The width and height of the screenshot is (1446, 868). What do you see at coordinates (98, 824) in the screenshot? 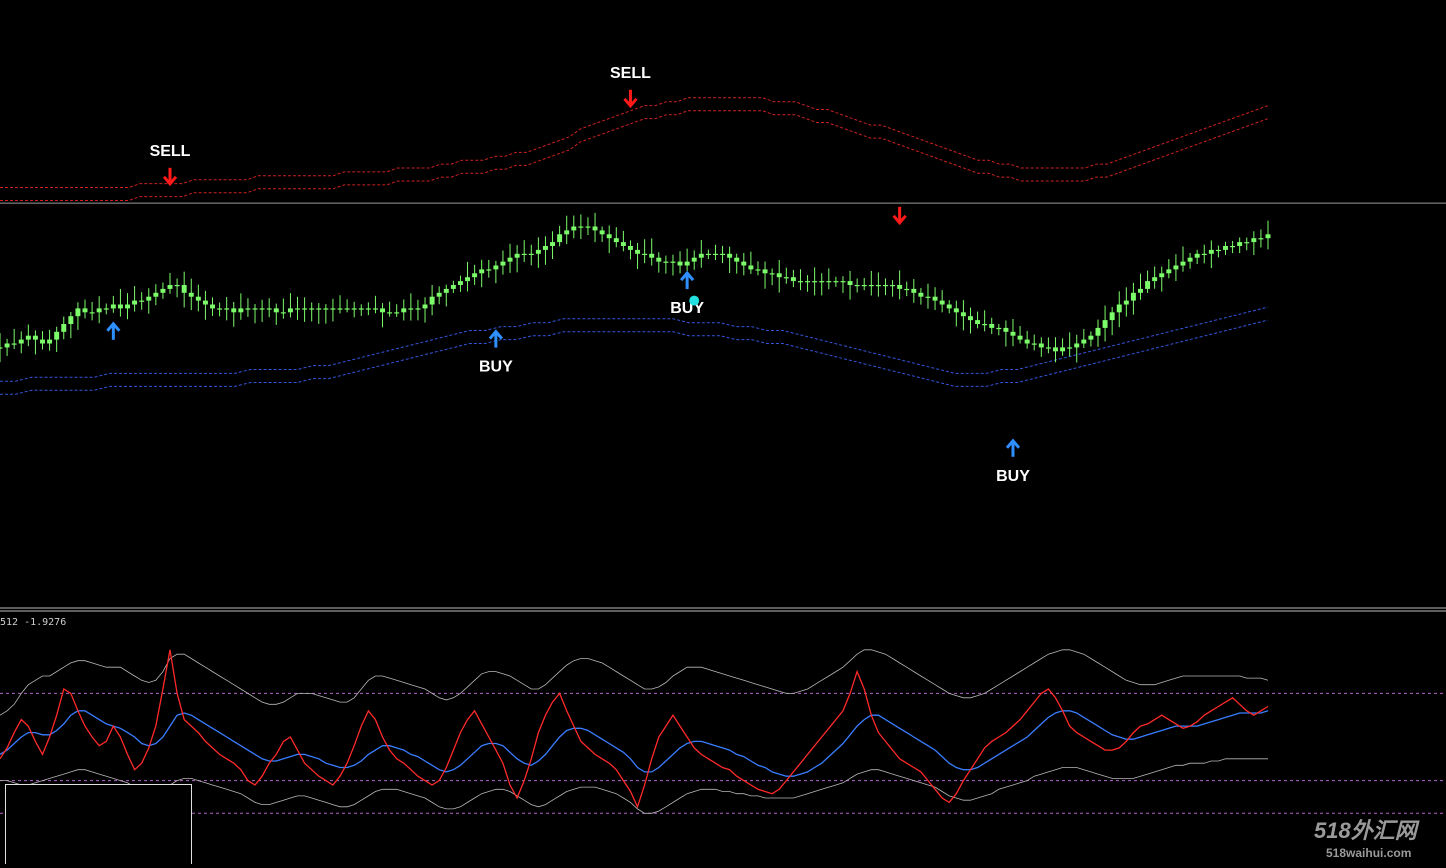
I see `blank-panel` at bounding box center [98, 824].